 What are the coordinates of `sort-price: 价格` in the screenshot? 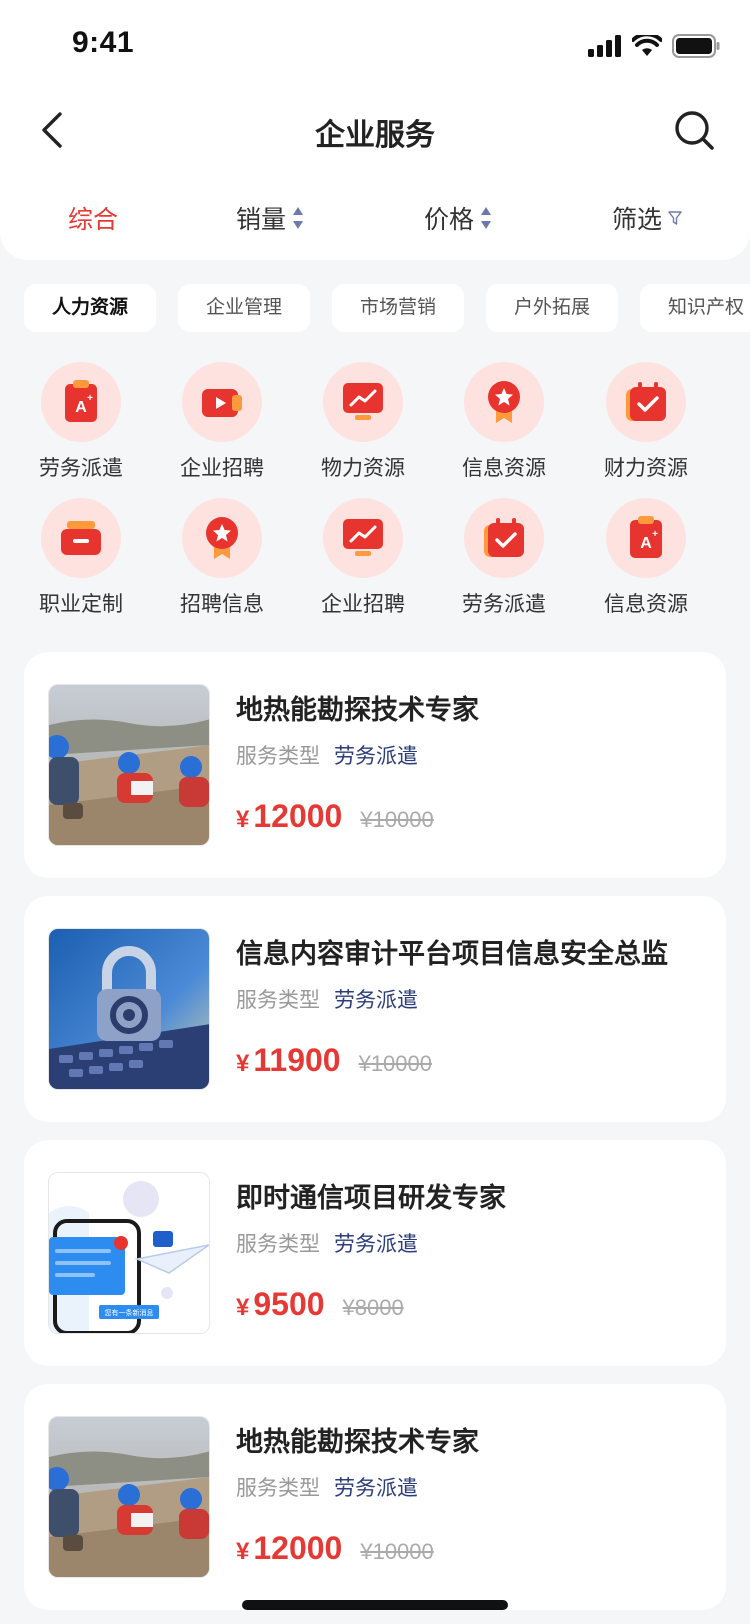 It's located at (458, 218).